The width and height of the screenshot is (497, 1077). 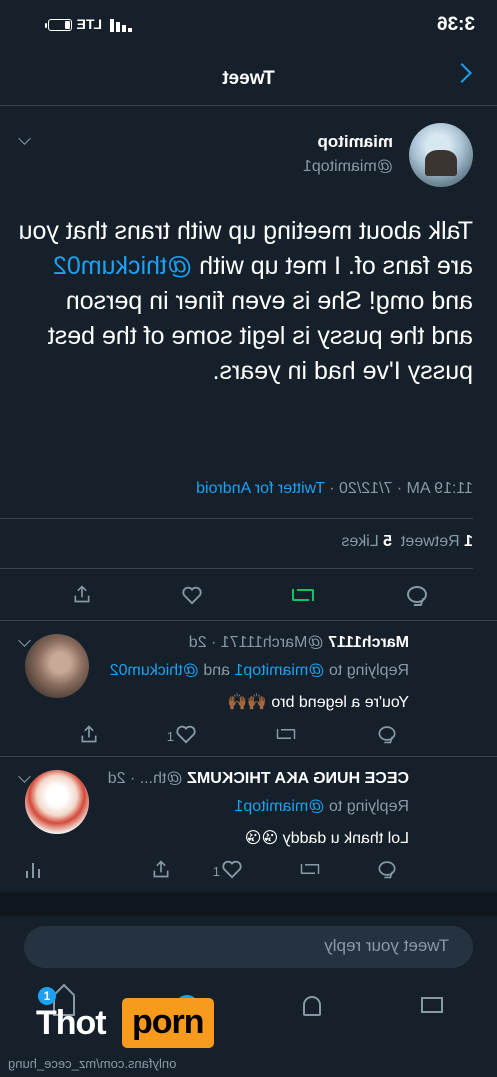 I want to click on reply-text: Lol thank u daddy 😘😘, so click(x=326, y=838).